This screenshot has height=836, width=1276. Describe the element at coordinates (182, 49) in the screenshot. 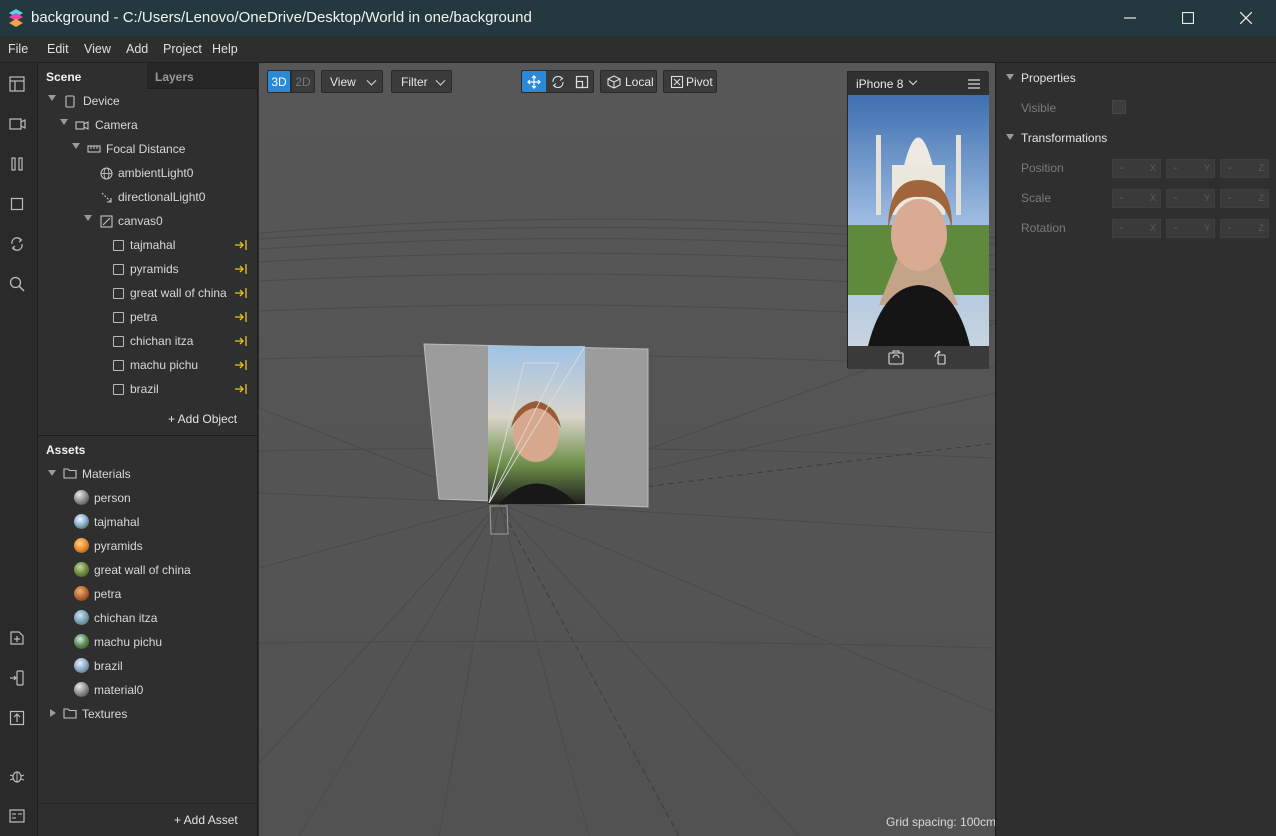

I see `menu-project: Project` at that location.